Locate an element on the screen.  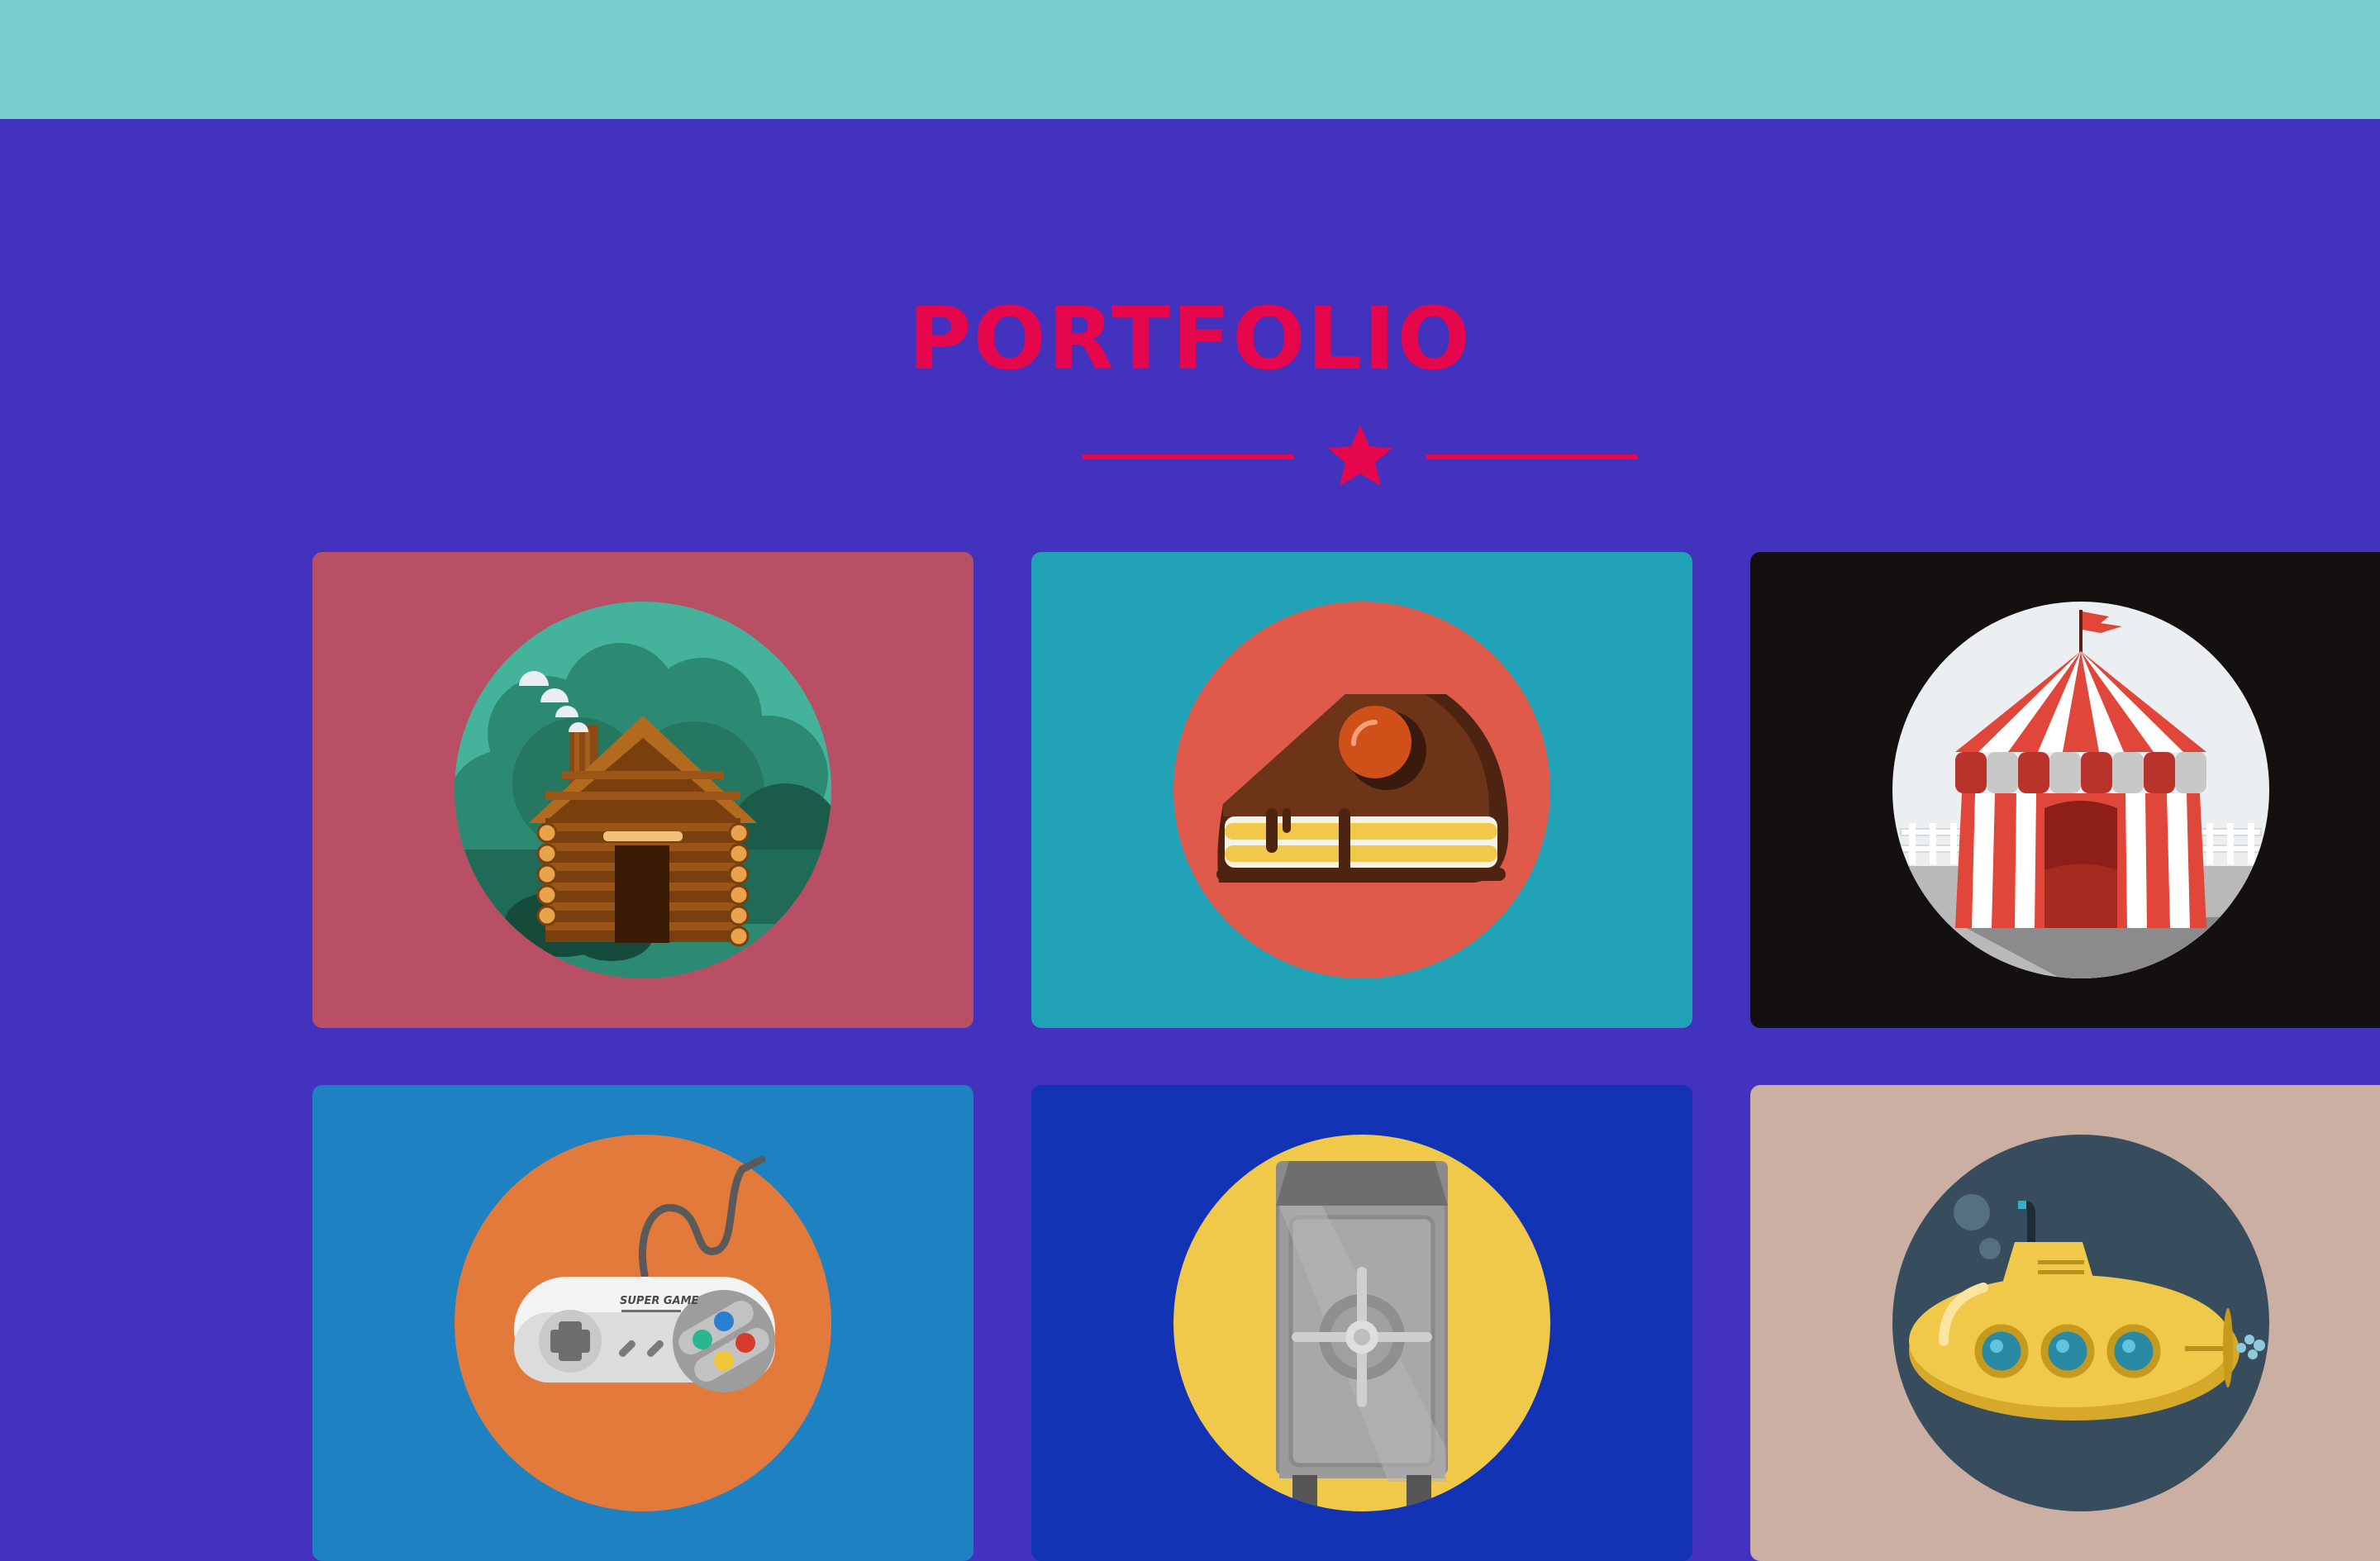
portfolio-item-cake is located at coordinates (1361, 790).